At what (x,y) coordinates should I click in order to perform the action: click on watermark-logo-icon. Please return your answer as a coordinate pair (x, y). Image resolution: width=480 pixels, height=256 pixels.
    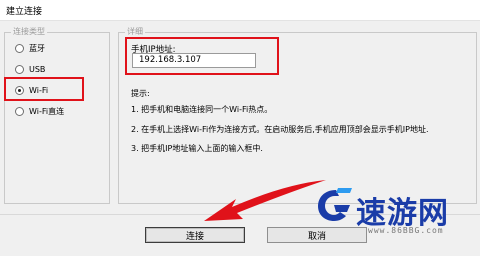
    Looking at the image, I should click on (335, 204).